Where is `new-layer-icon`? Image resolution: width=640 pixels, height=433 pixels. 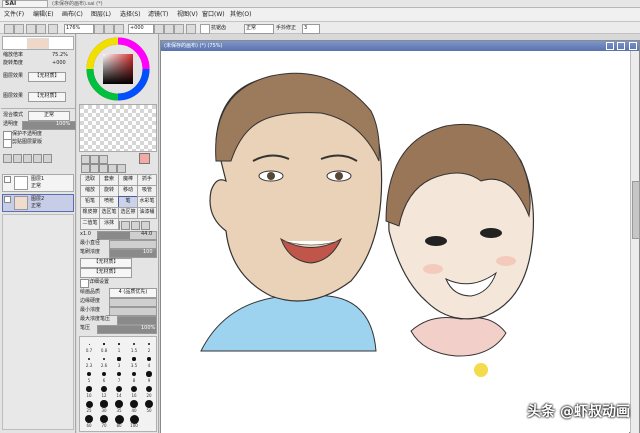 new-layer-icon is located at coordinates (7, 158).